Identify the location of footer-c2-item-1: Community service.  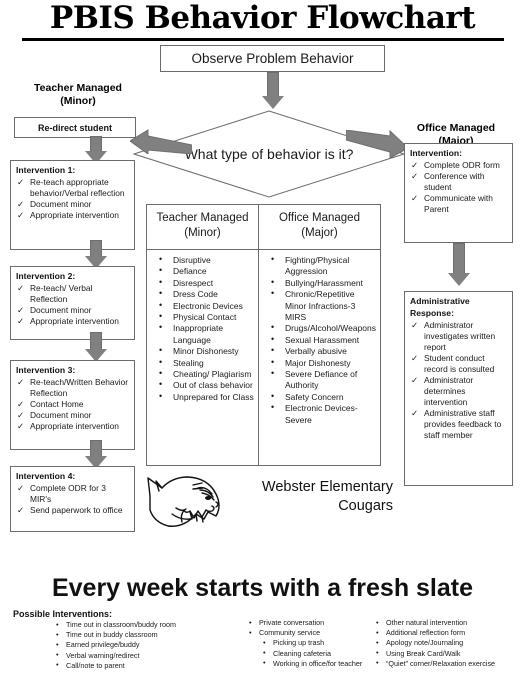
(290, 633).